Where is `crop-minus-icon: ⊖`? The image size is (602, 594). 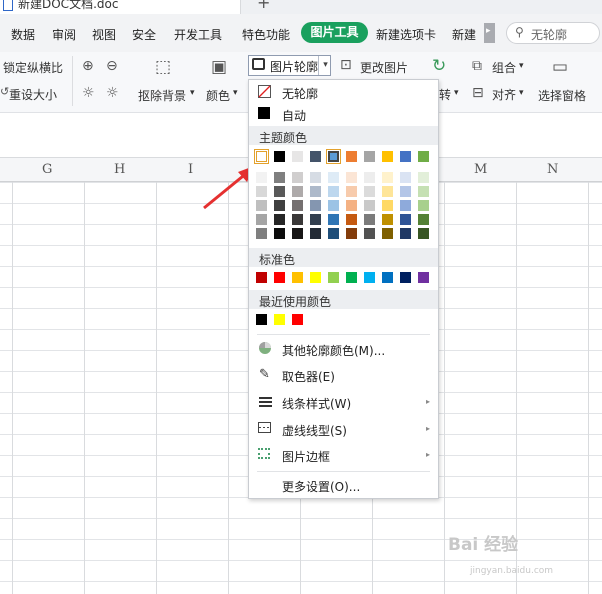
crop-minus-icon: ⊖ is located at coordinates (112, 66).